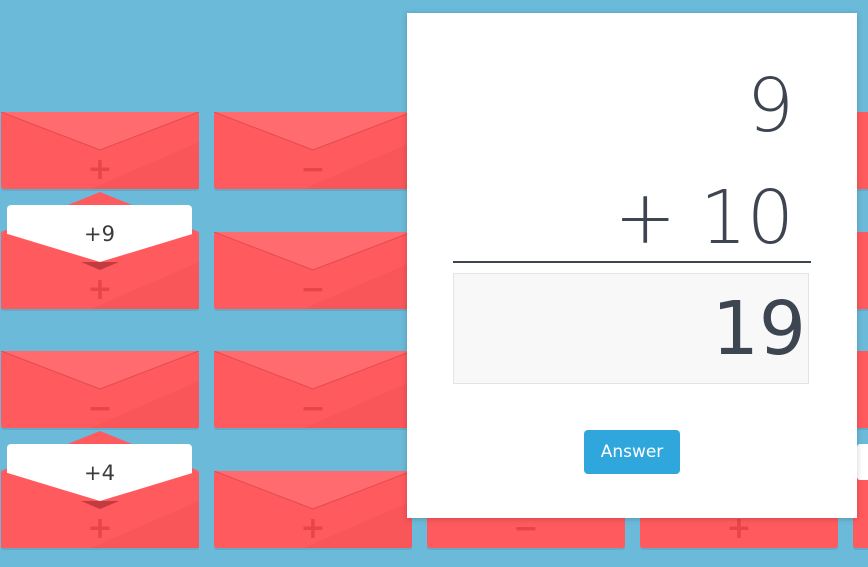  Describe the element at coordinates (632, 262) in the screenshot. I see `sum-divider` at that location.